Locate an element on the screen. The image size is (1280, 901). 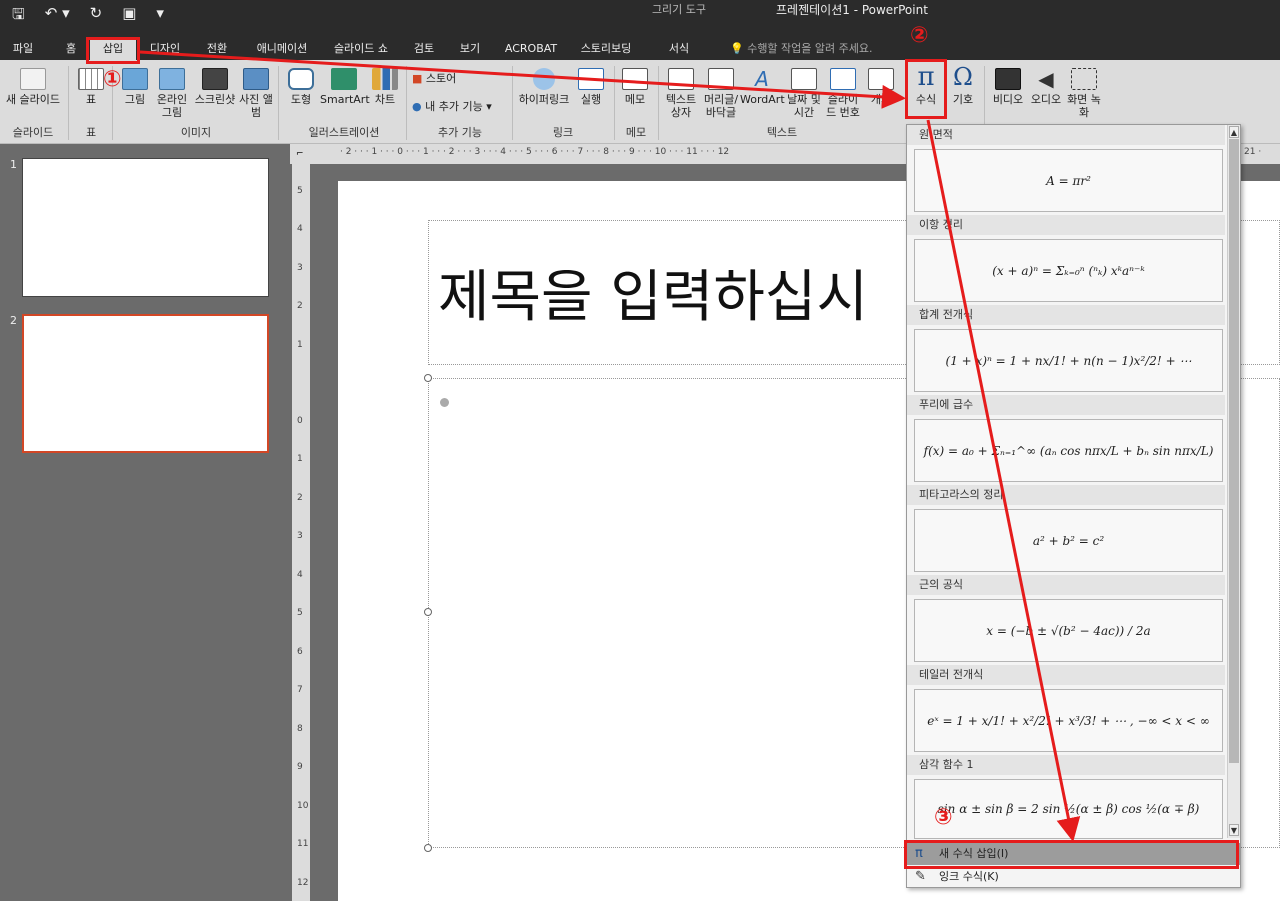
video-button: 비디오 is located at coordinates (1008, 87).